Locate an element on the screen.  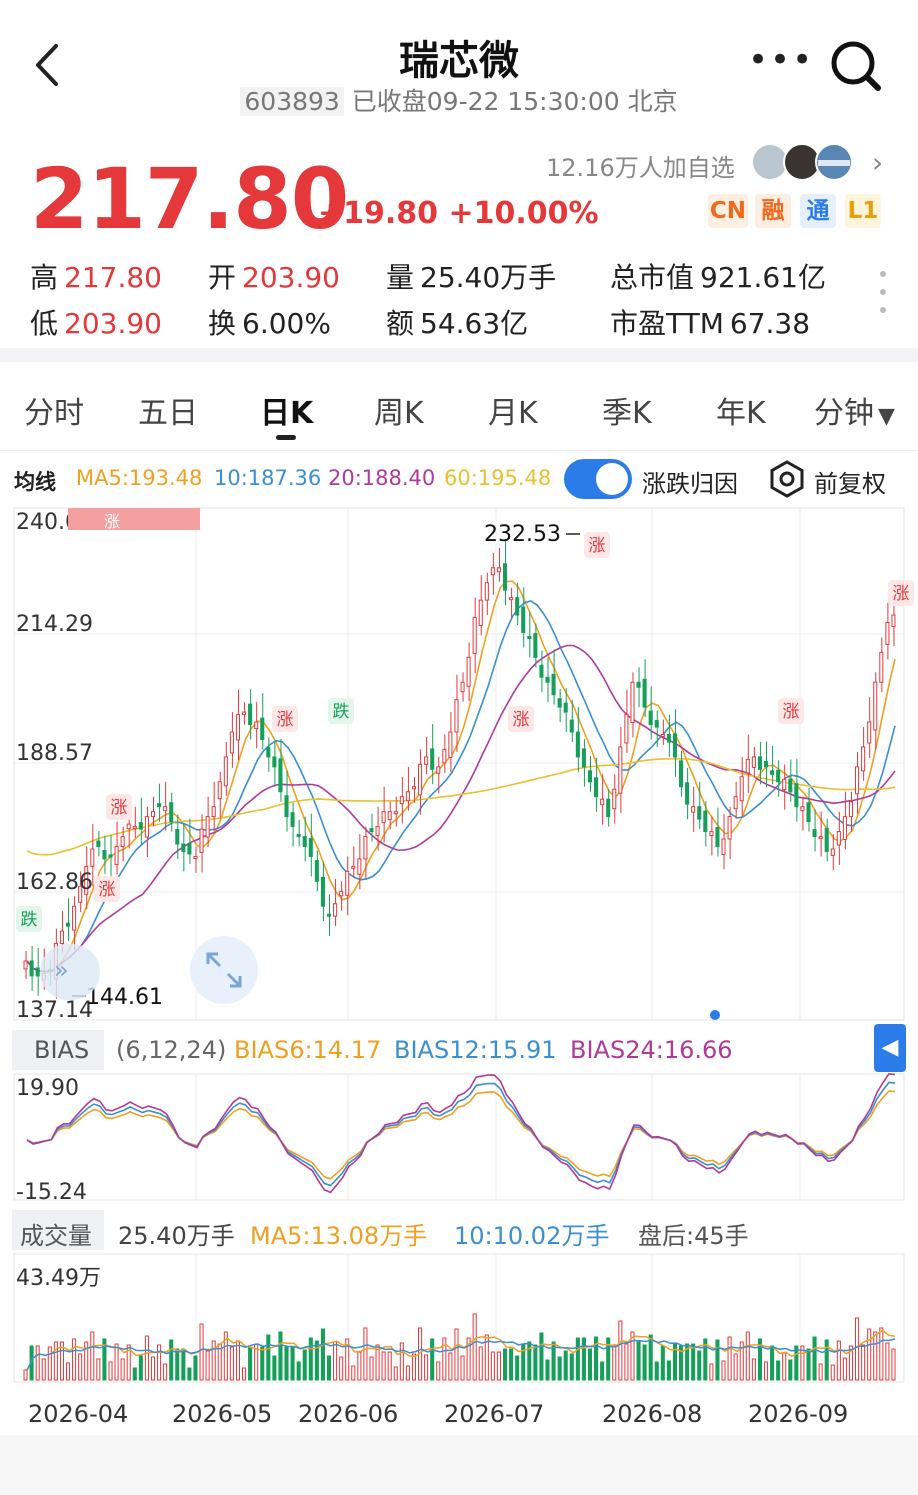
tab-quarterly-k: 季K is located at coordinates (627, 410).